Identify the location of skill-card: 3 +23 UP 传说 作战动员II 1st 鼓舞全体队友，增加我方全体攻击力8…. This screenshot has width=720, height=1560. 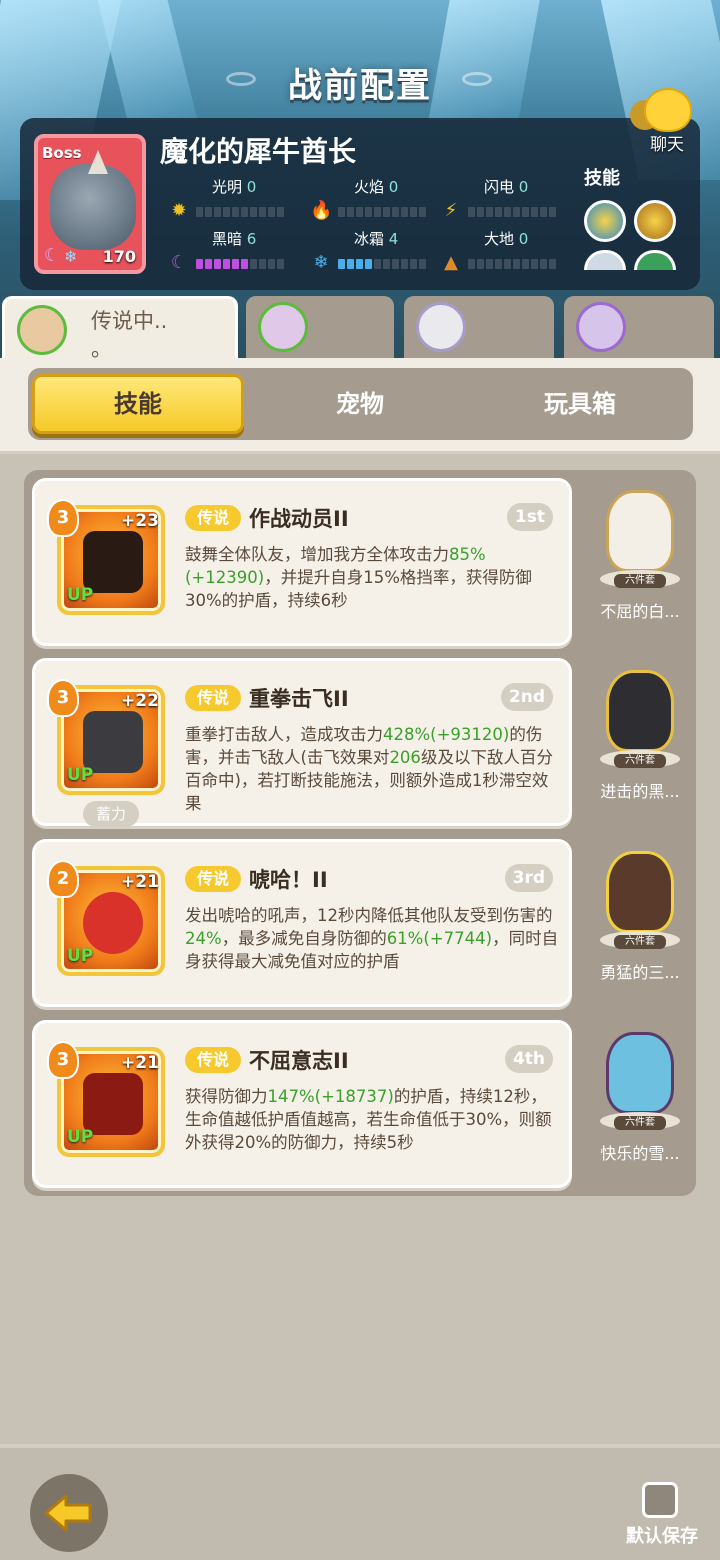
(302, 562).